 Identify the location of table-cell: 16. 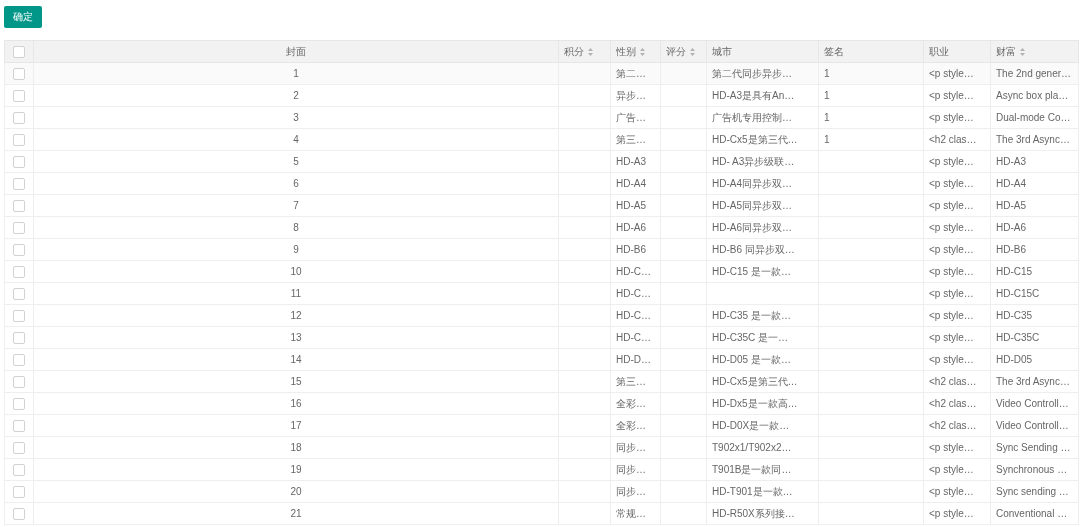
(296, 403).